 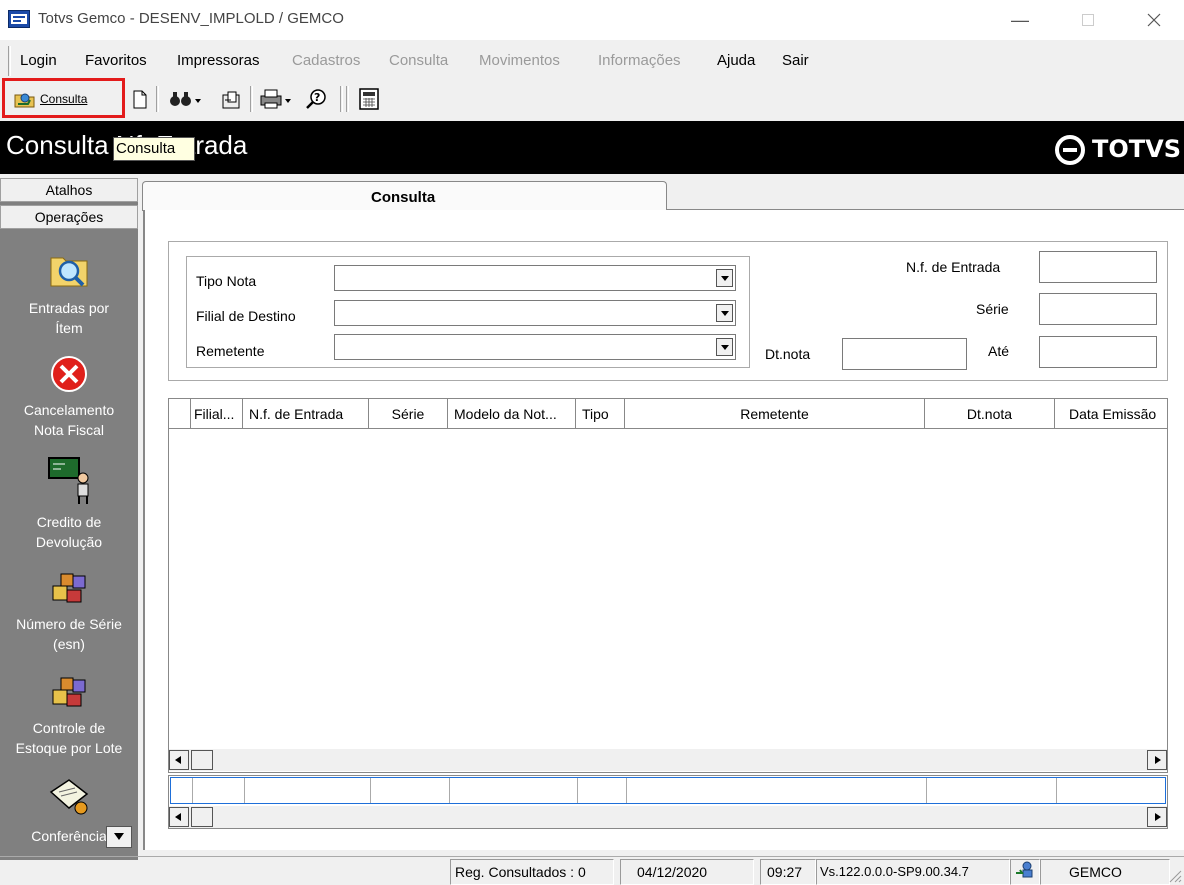 I want to click on tab-label: Consulta, so click(x=403, y=197).